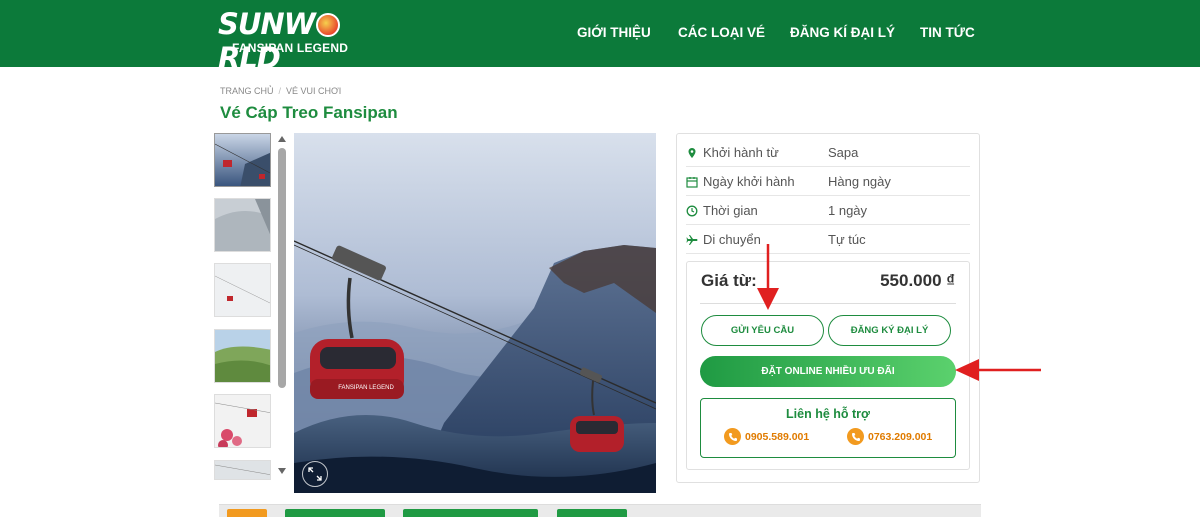 The width and height of the screenshot is (1200, 517). What do you see at coordinates (327, 25) in the screenshot?
I see `sun-icon` at bounding box center [327, 25].